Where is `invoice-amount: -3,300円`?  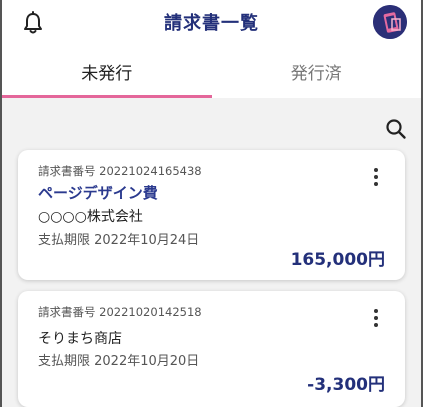
invoice-amount: -3,300円 is located at coordinates (346, 385).